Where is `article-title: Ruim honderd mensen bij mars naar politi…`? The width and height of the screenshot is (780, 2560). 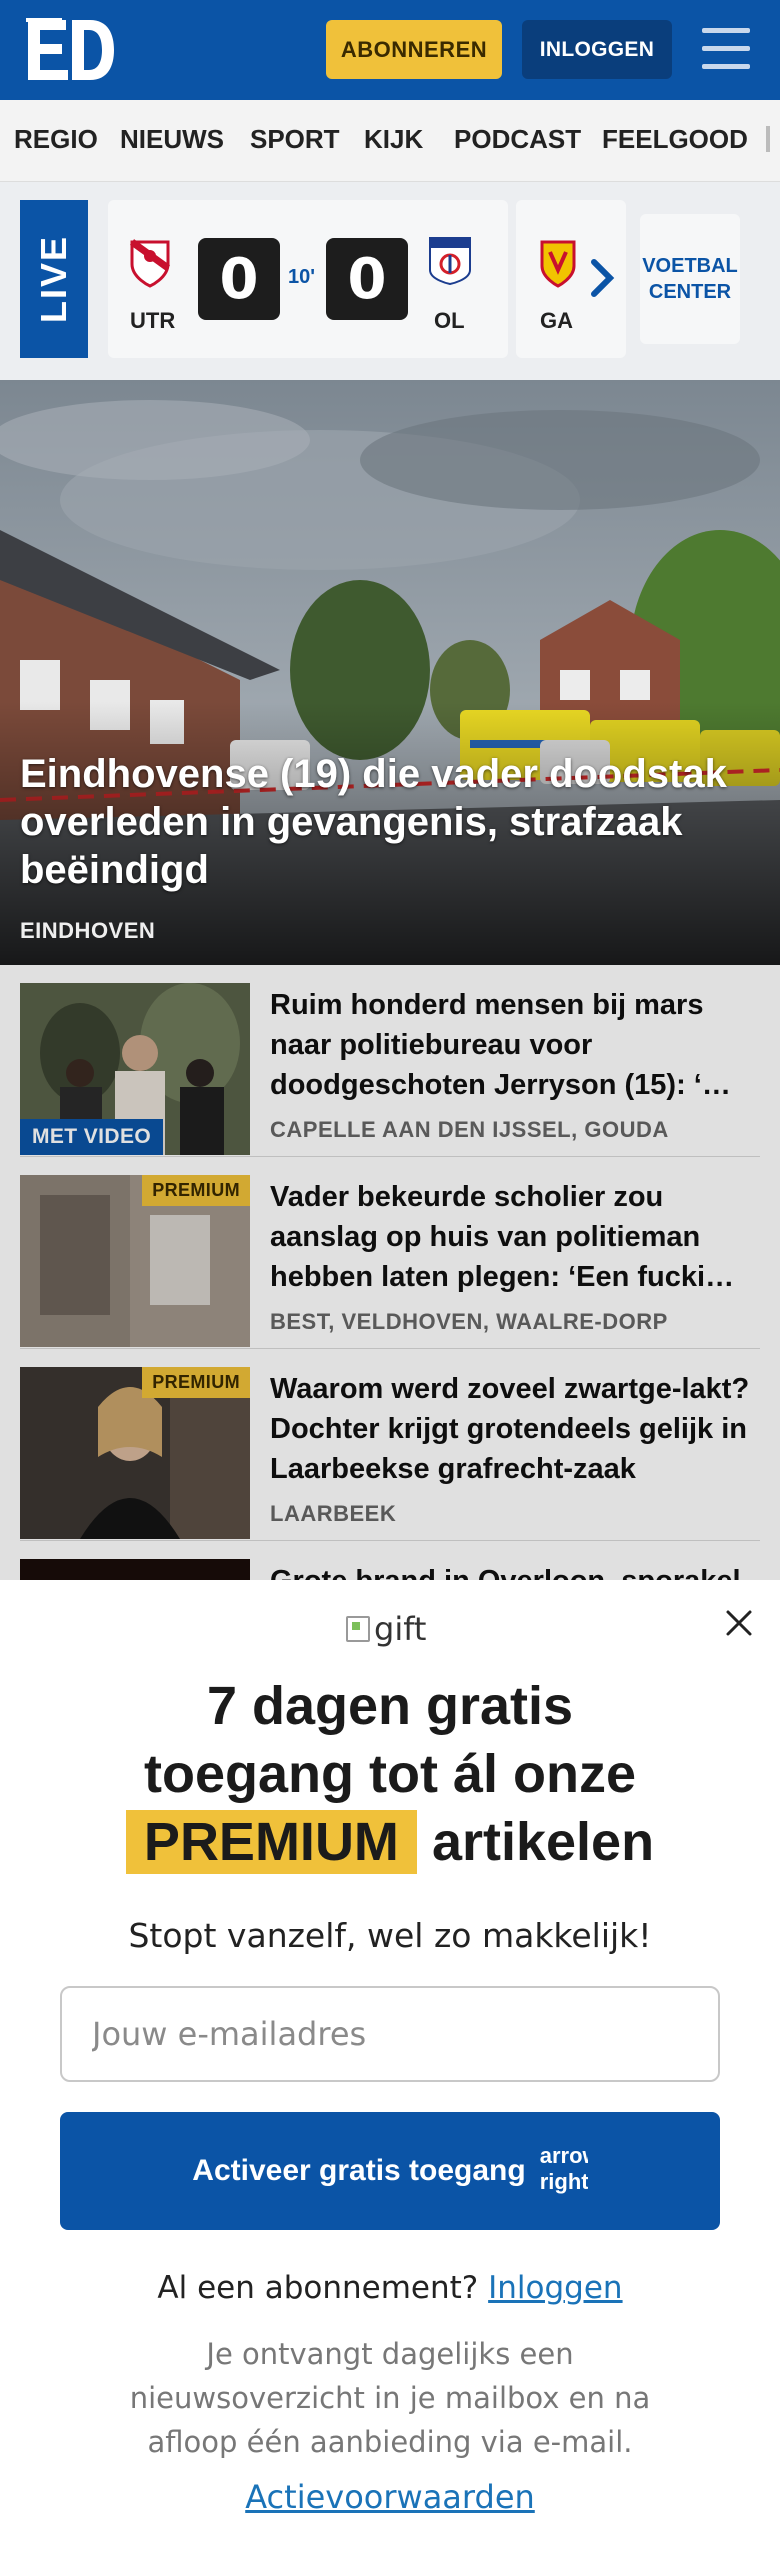 article-title: Ruim honderd mensen bij mars naar politi… is located at coordinates (510, 1045).